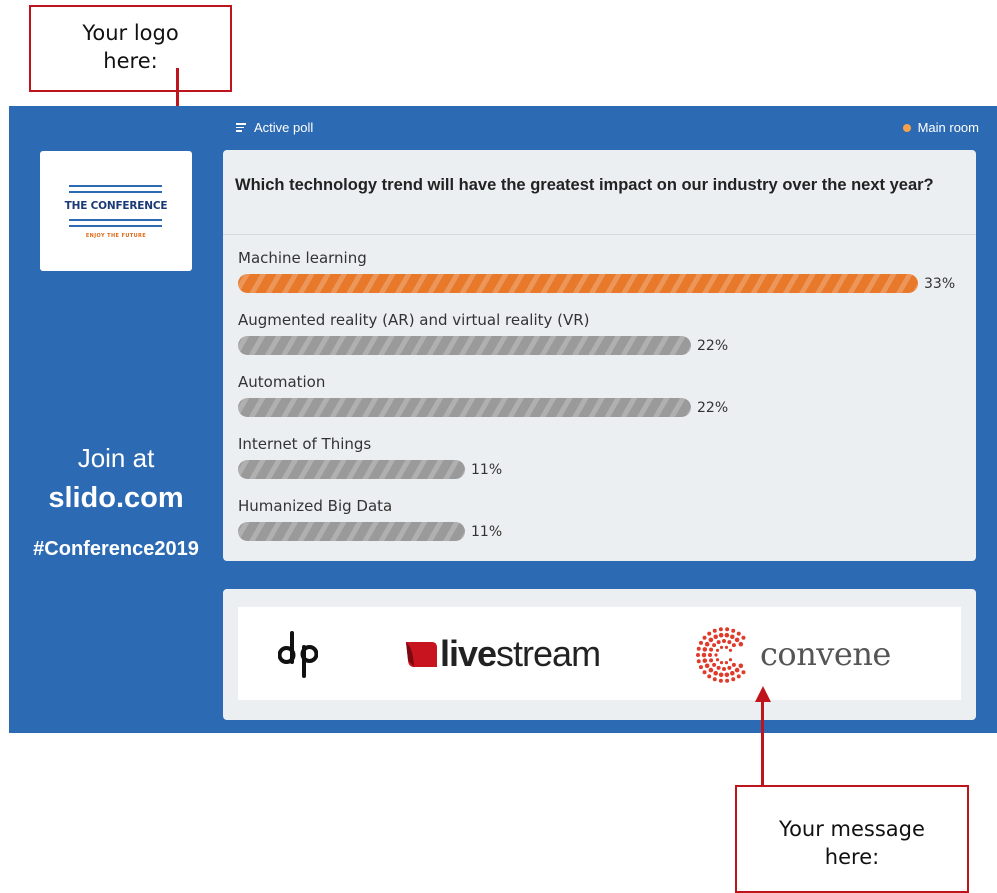 This screenshot has width=997, height=893. Describe the element at coordinates (302, 258) in the screenshot. I see `poll-option-label: Machine learning` at that location.